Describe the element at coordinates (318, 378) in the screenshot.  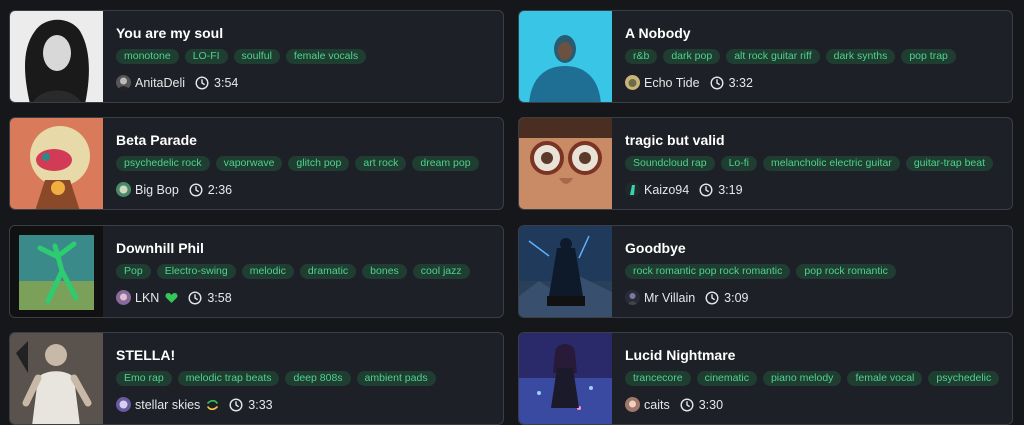
I see `genre-tag: deep 808s` at that location.